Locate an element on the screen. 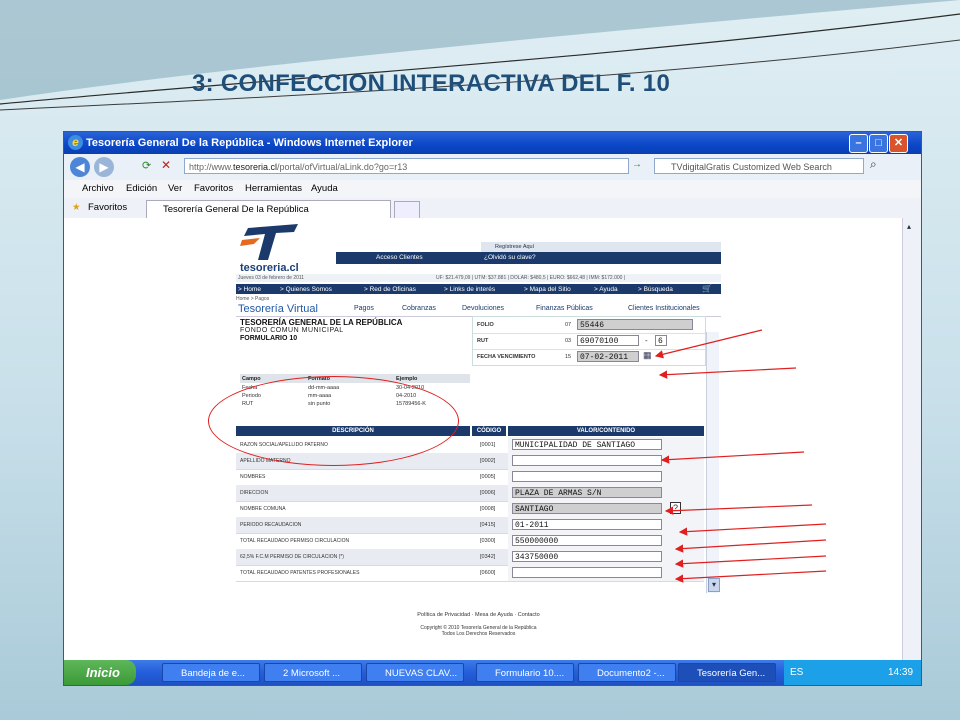 Image resolution: width=960 pixels, height=720 pixels. search-input: TVdigitalGratis Customized Web Search is located at coordinates (759, 166).